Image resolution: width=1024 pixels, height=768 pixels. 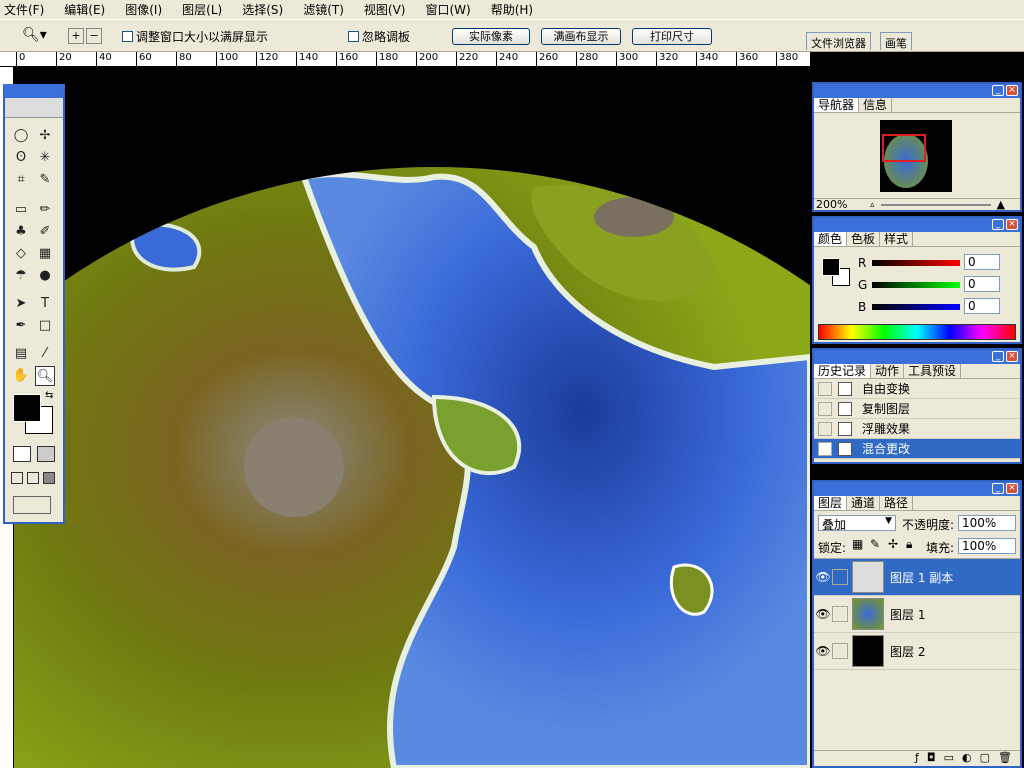 What do you see at coordinates (904, 148) in the screenshot?
I see `view-box` at bounding box center [904, 148].